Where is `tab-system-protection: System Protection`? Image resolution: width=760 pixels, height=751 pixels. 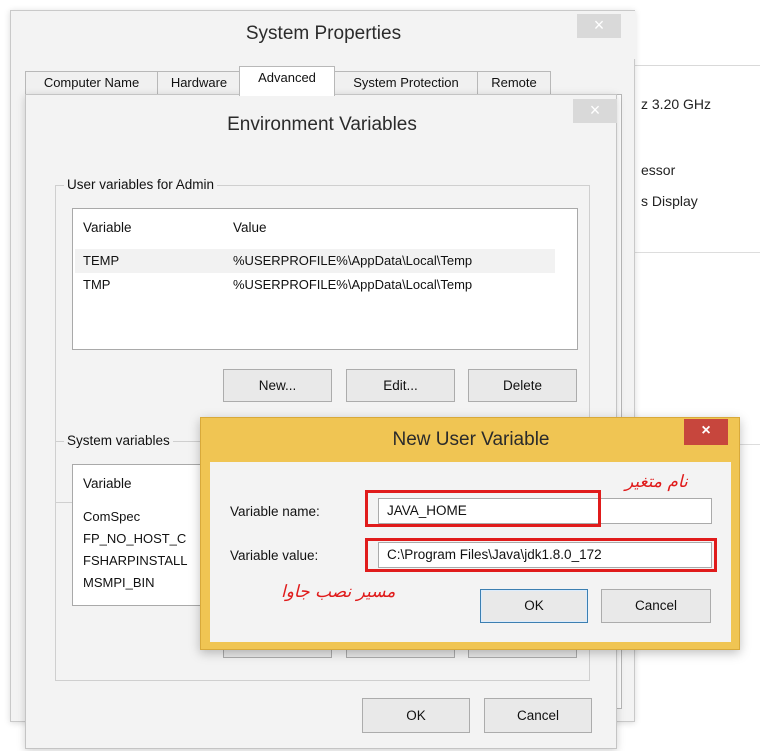
tab-system-protection: System Protection is located at coordinates (406, 83).